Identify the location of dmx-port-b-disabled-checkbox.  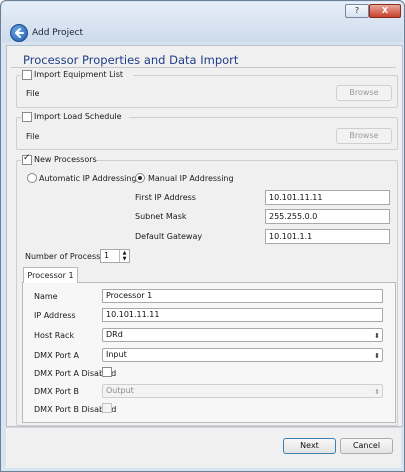
(107, 408).